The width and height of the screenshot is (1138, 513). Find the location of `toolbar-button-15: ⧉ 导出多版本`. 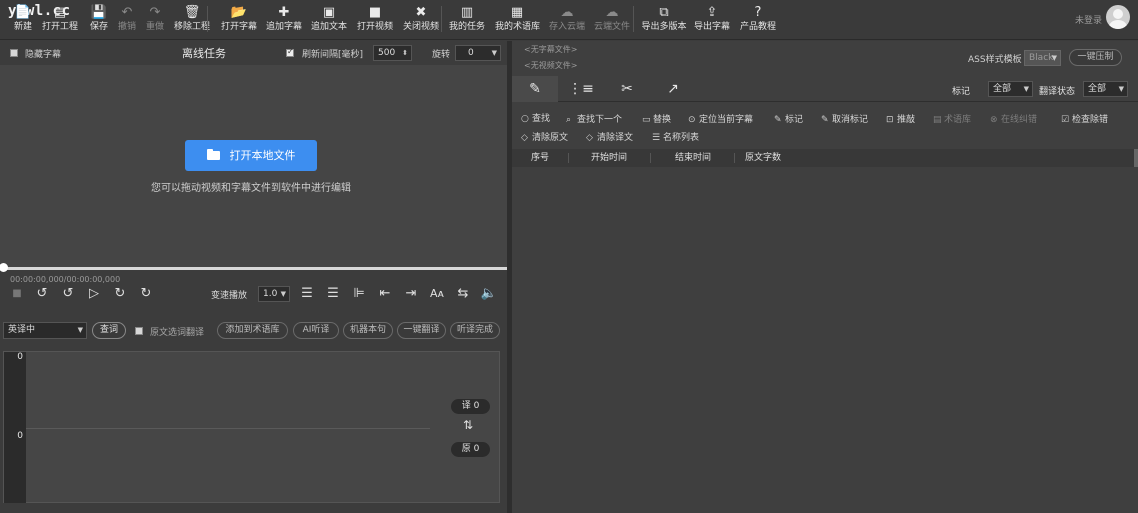

toolbar-button-15: ⧉ 导出多版本 is located at coordinates (664, 20).